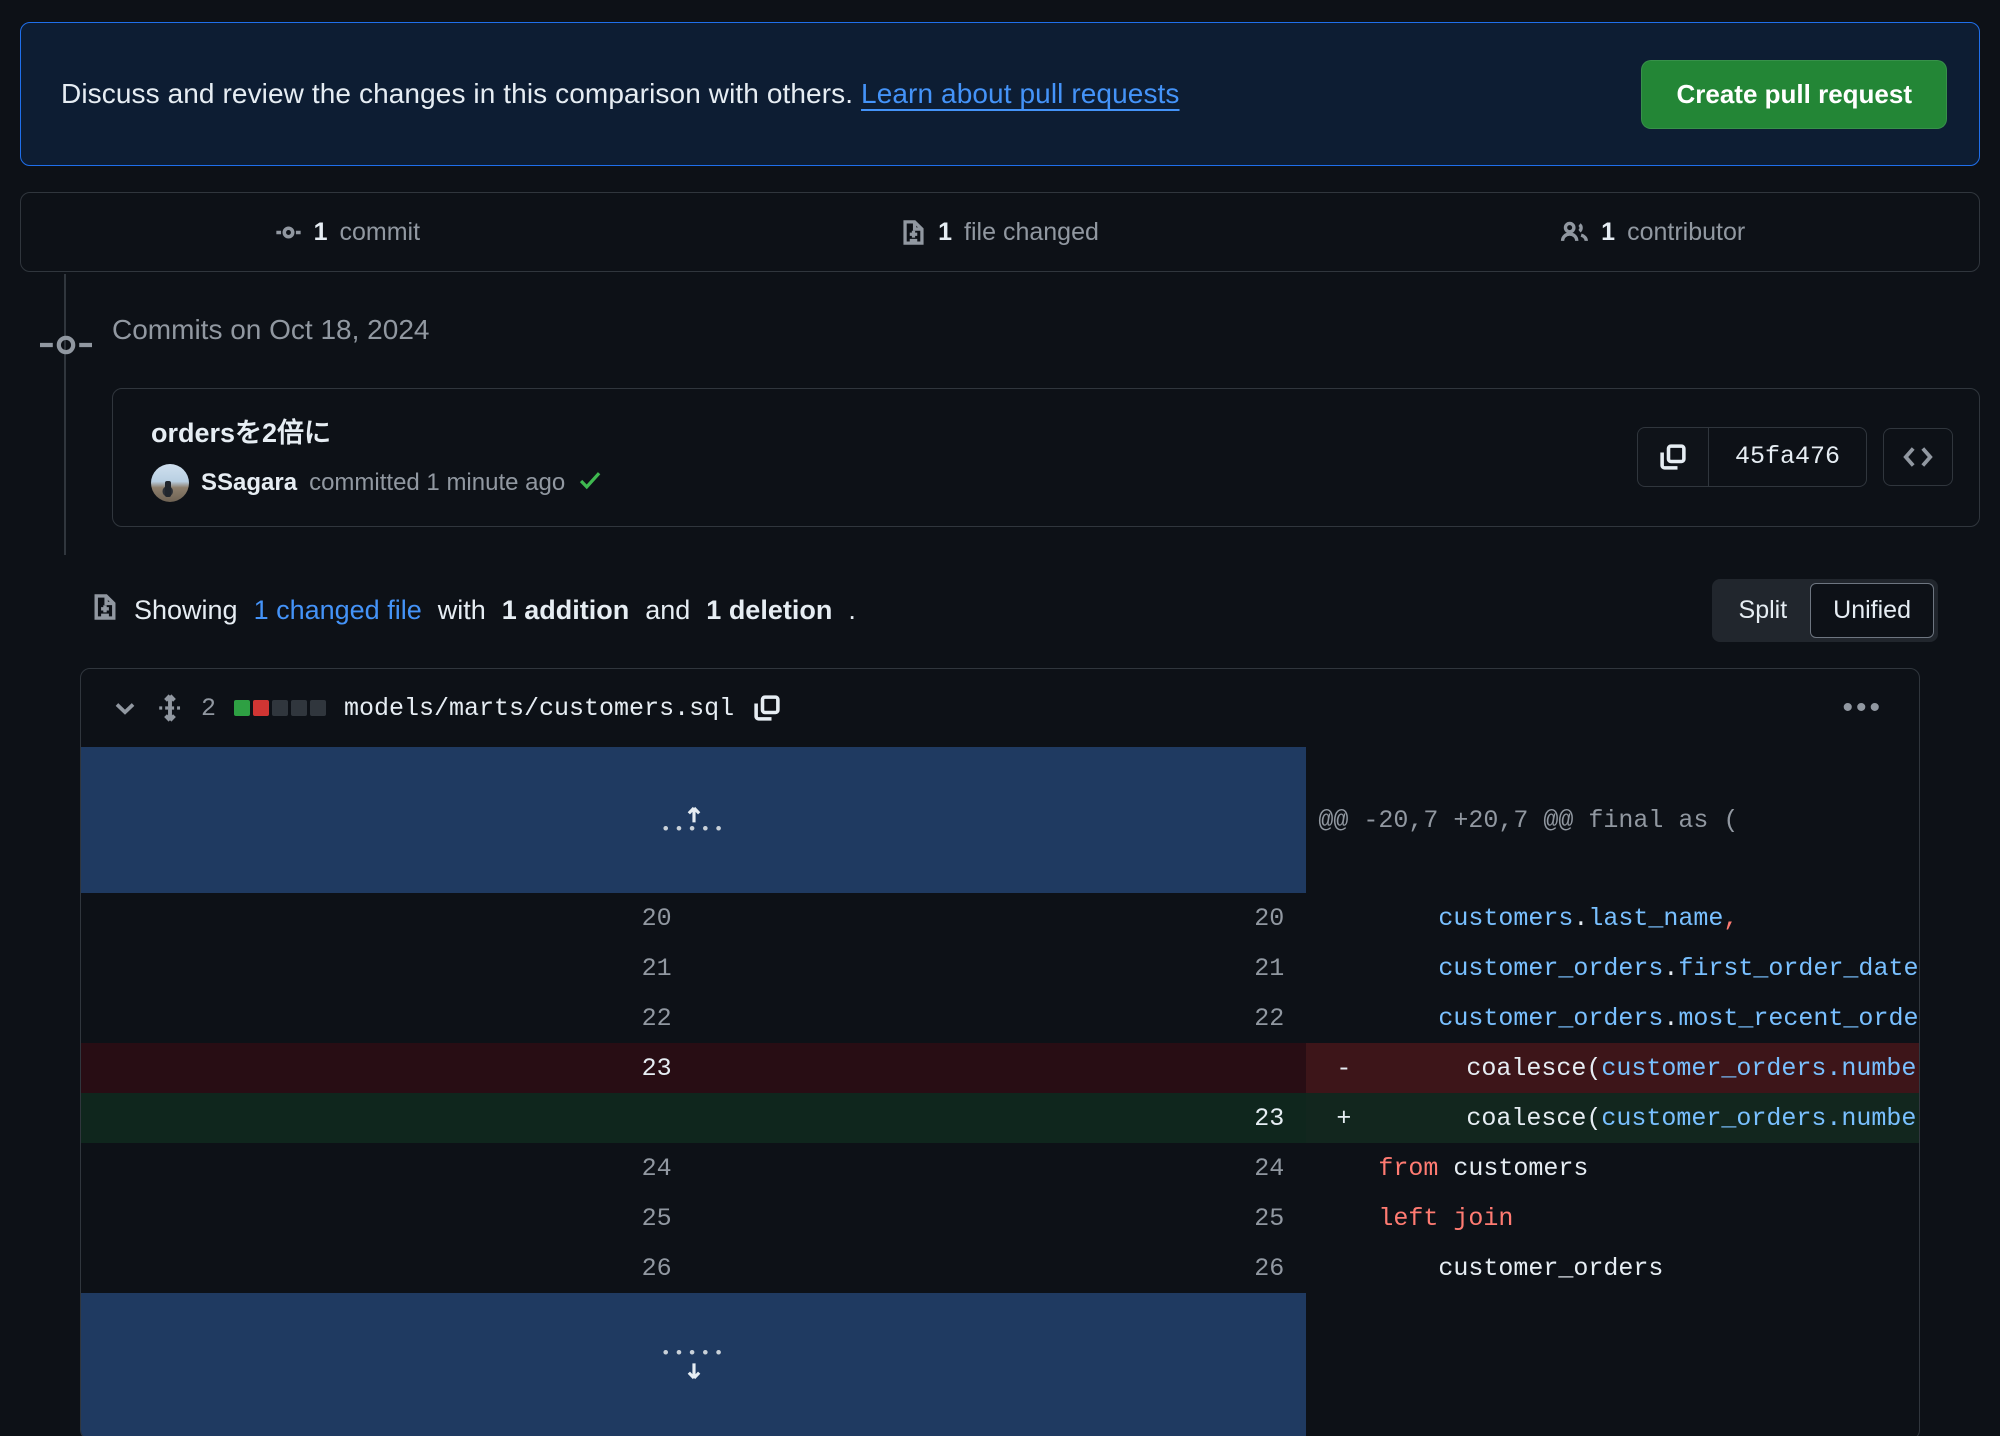 This screenshot has width=2000, height=1436. Describe the element at coordinates (1918, 456) in the screenshot. I see `code-brackets-icon` at that location.